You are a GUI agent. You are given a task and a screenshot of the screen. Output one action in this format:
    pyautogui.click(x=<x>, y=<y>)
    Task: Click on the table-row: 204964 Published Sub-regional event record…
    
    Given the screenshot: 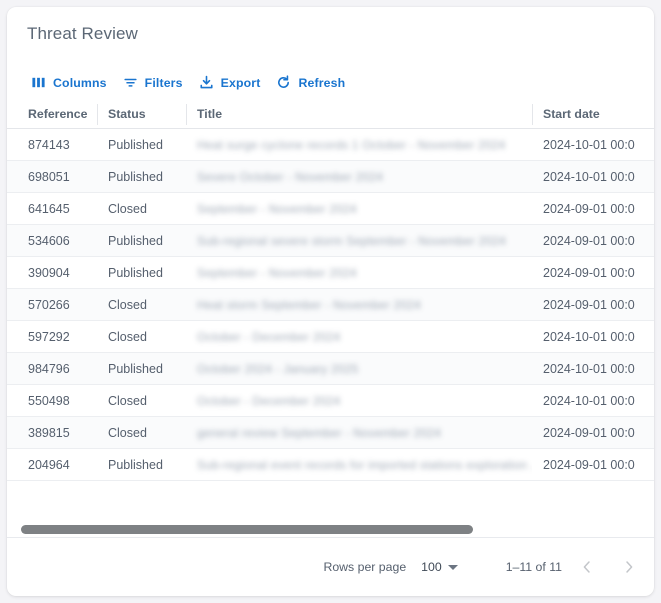 What is the action you would take?
    pyautogui.click(x=330, y=465)
    